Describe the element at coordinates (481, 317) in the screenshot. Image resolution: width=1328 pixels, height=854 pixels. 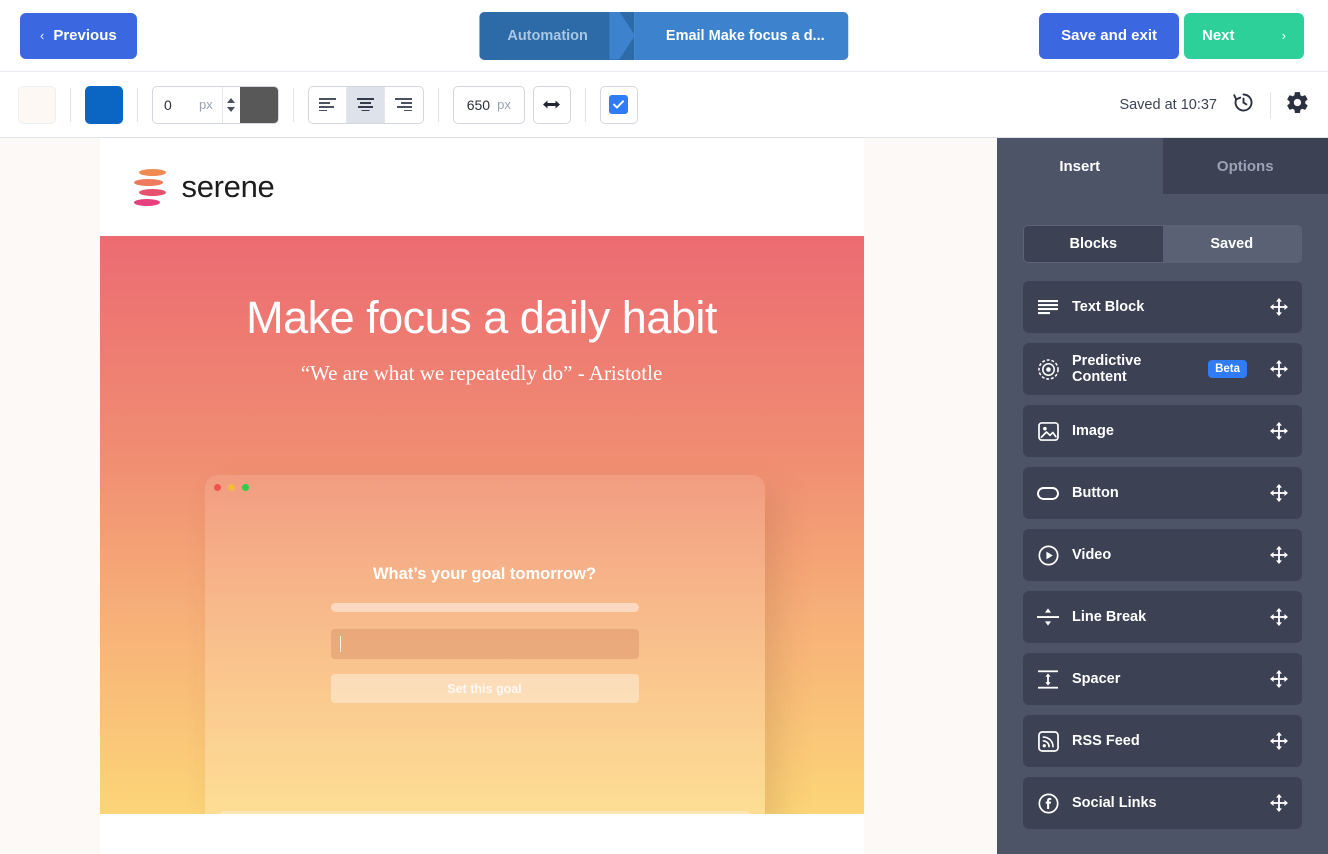
I see `hero-title: Make focus a daily habit` at that location.